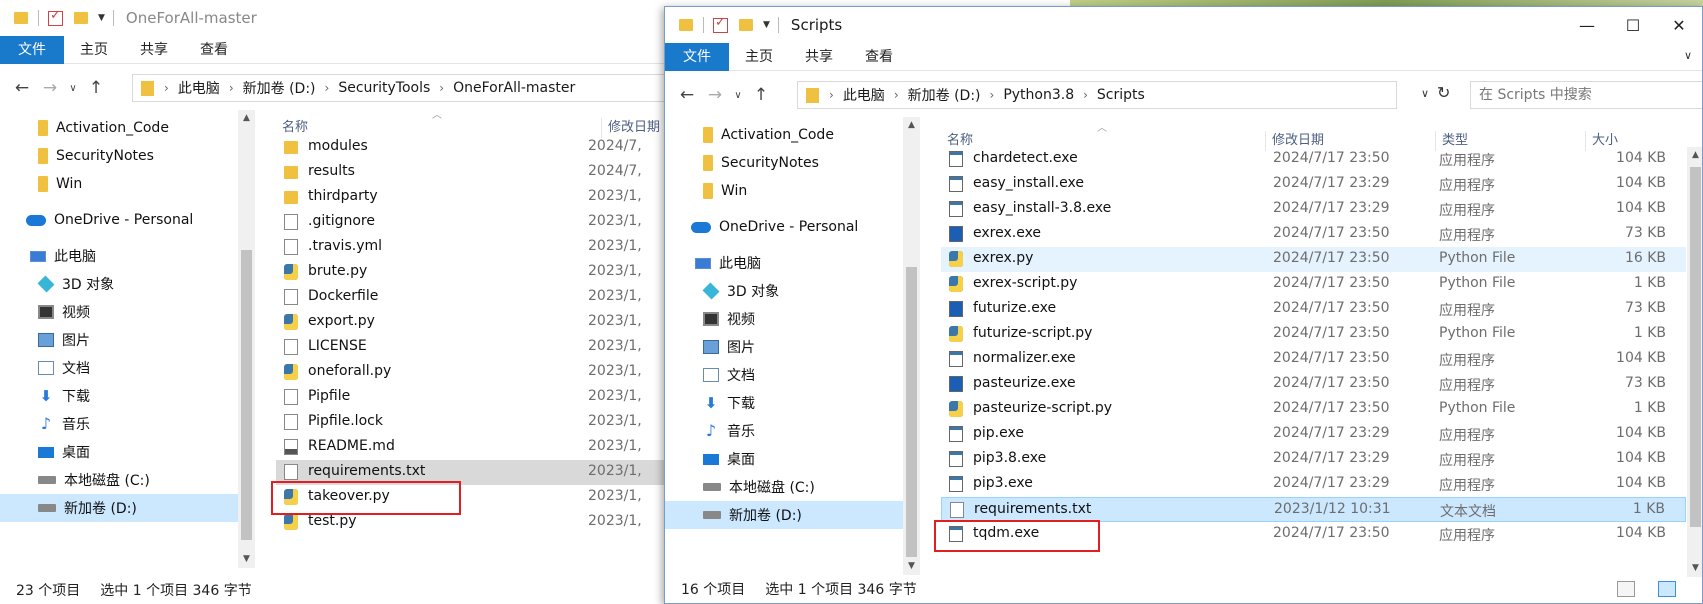 The image size is (1703, 604). Describe the element at coordinates (1667, 589) in the screenshot. I see `list-view-icon` at that location.